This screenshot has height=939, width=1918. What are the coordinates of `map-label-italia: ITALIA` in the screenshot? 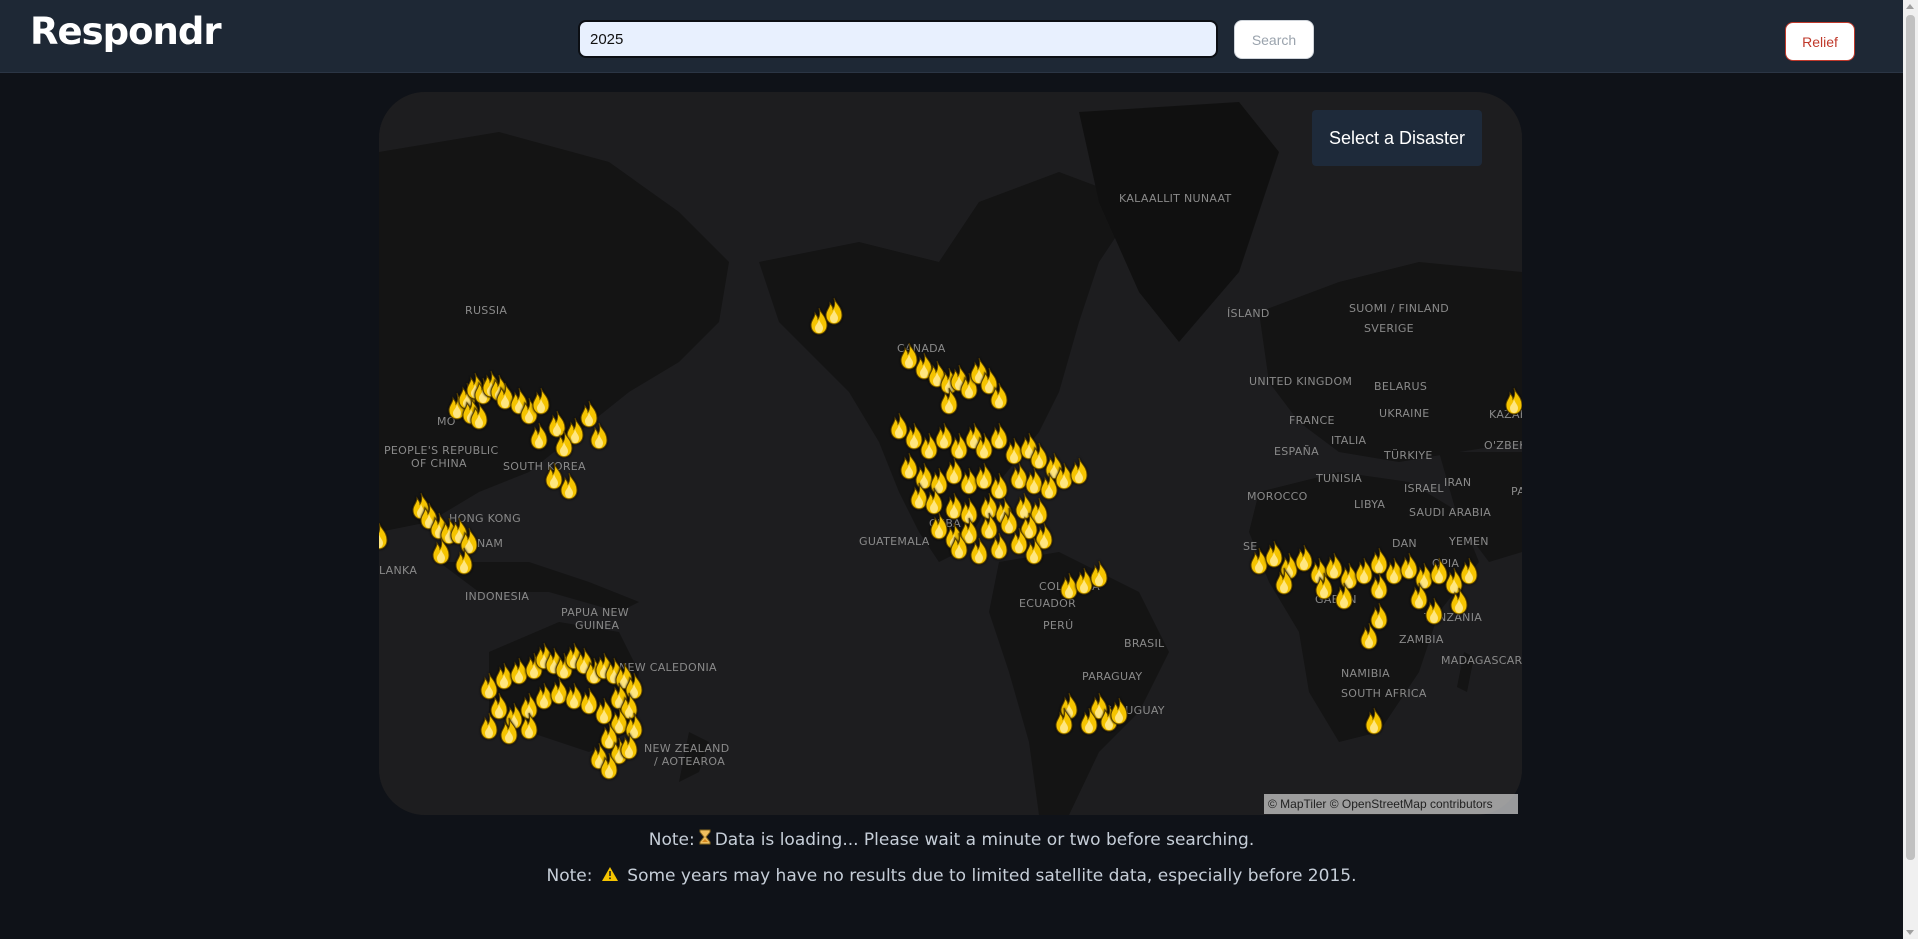 It's located at (1349, 440).